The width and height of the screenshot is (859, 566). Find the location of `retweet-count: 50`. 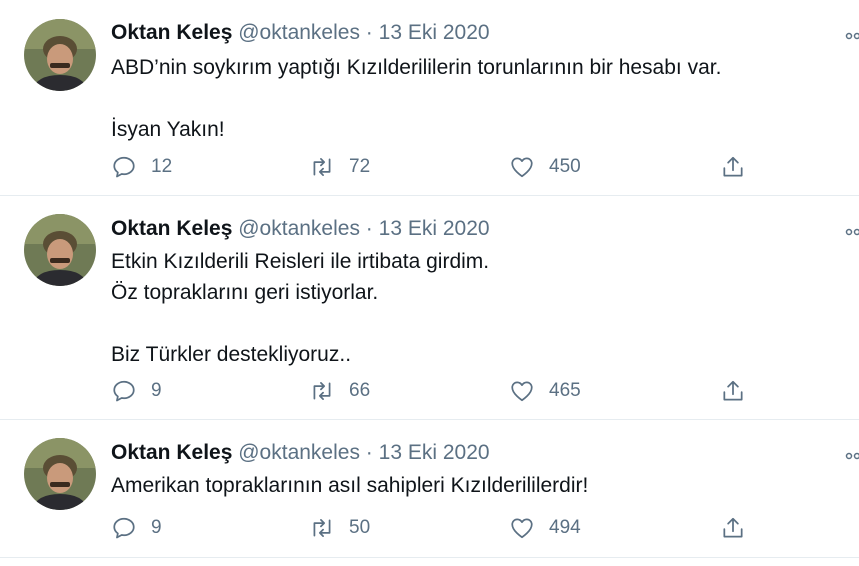

retweet-count: 50 is located at coordinates (360, 527).